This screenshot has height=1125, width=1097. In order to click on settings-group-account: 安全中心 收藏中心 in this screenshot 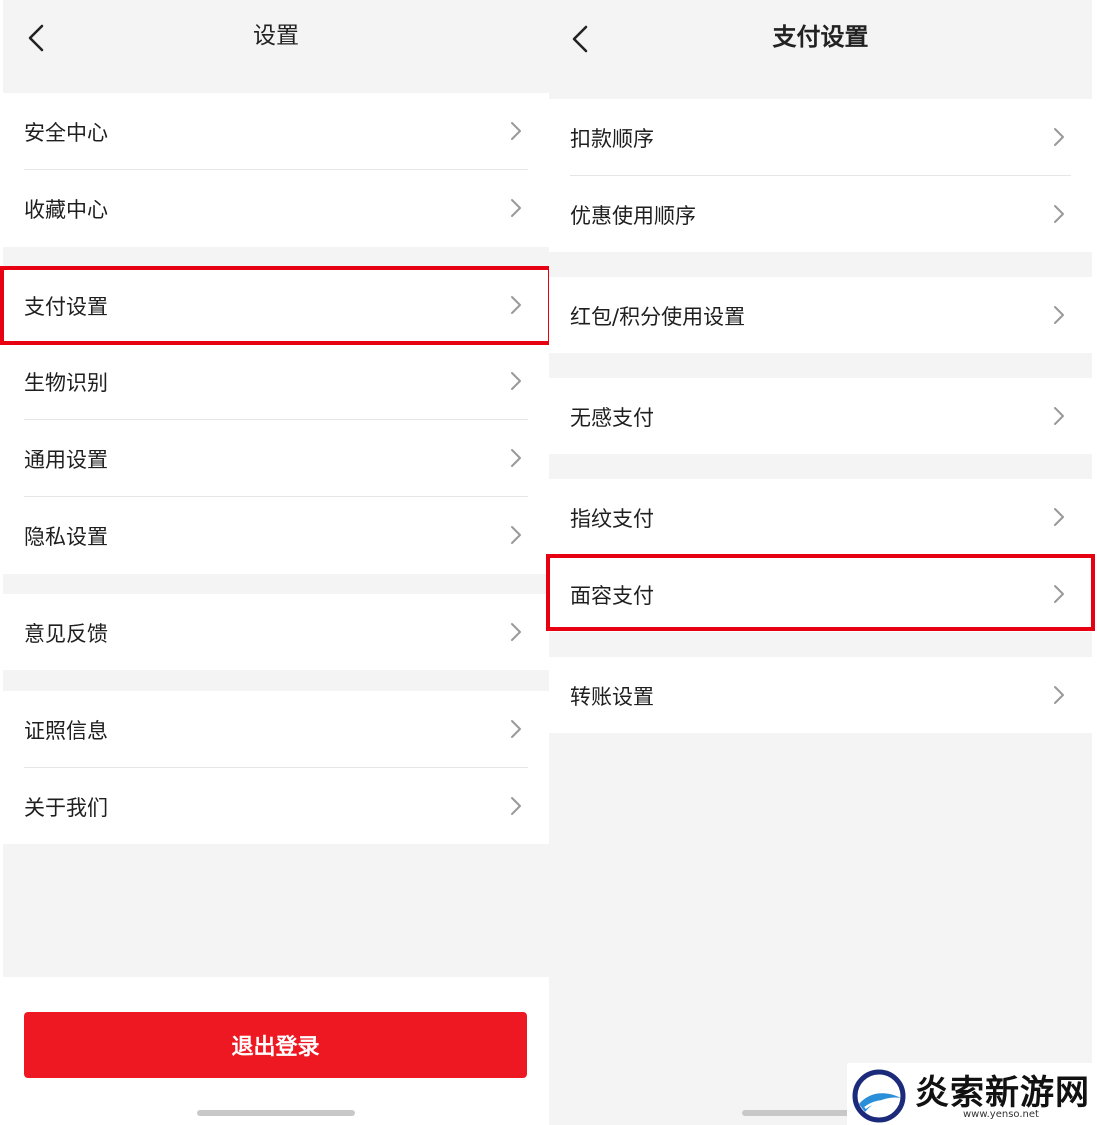, I will do `click(276, 170)`.